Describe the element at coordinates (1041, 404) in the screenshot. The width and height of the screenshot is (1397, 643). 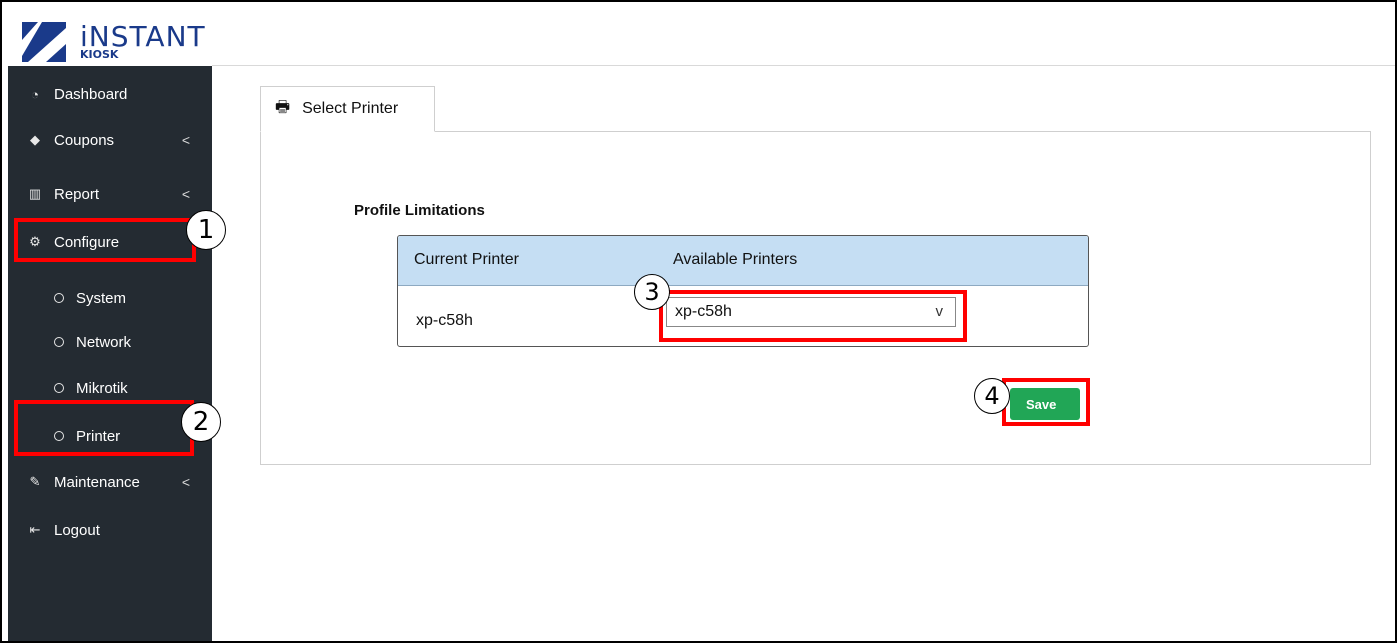
I see `save-button-label: Save` at that location.